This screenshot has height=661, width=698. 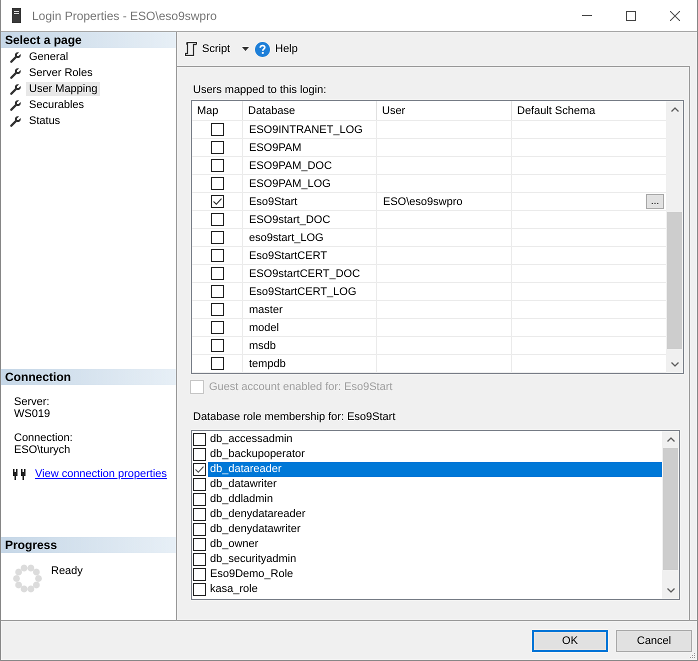 I want to click on role-item: db_owner, so click(x=435, y=544).